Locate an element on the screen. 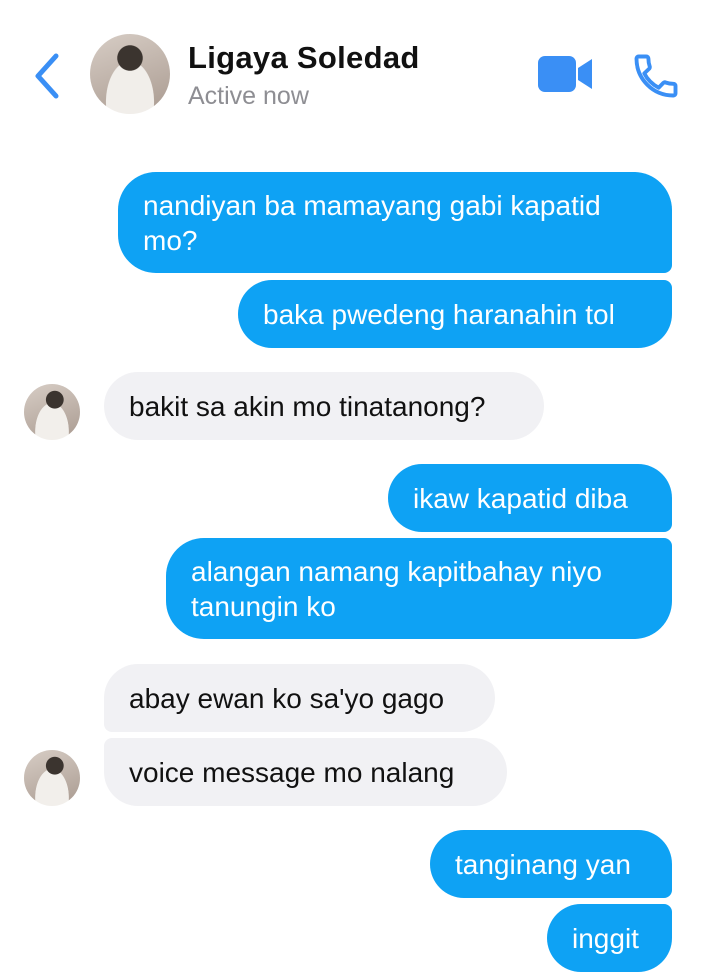 This screenshot has width=720, height=980. back-chevron-icon is located at coordinates (47, 76).